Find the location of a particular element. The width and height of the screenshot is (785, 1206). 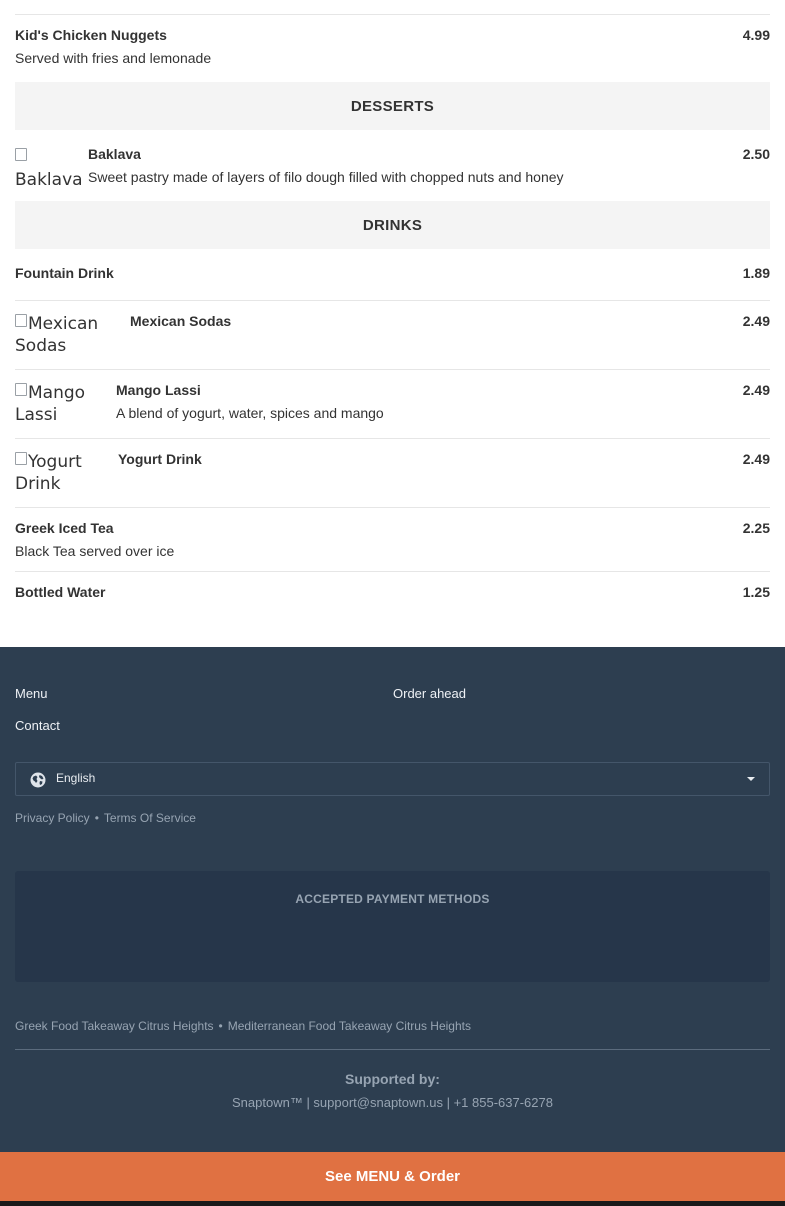

item-image-alt: Baklava is located at coordinates (49, 180).